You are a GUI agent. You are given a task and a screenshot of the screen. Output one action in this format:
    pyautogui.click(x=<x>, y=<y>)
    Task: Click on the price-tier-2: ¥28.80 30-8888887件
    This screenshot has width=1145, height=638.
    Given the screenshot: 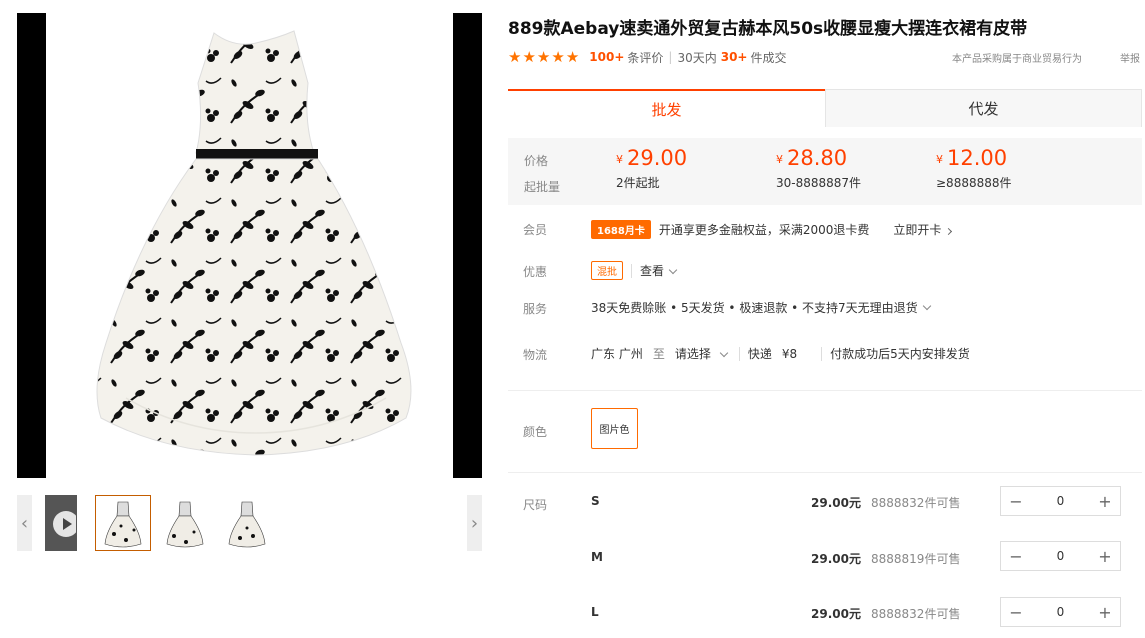 What is the action you would take?
    pyautogui.click(x=818, y=168)
    